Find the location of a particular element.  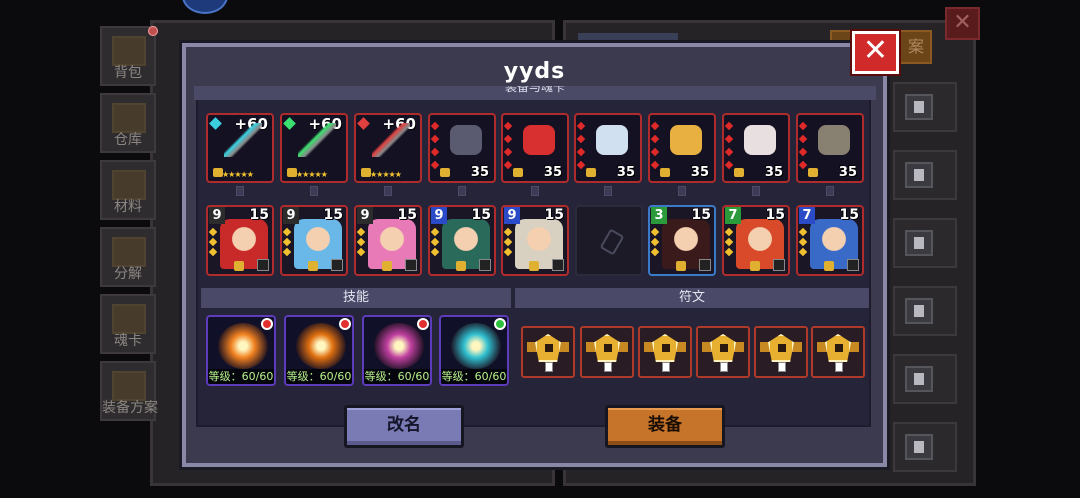

skill-level-label: 等级：60/60 is located at coordinates (241, 376).